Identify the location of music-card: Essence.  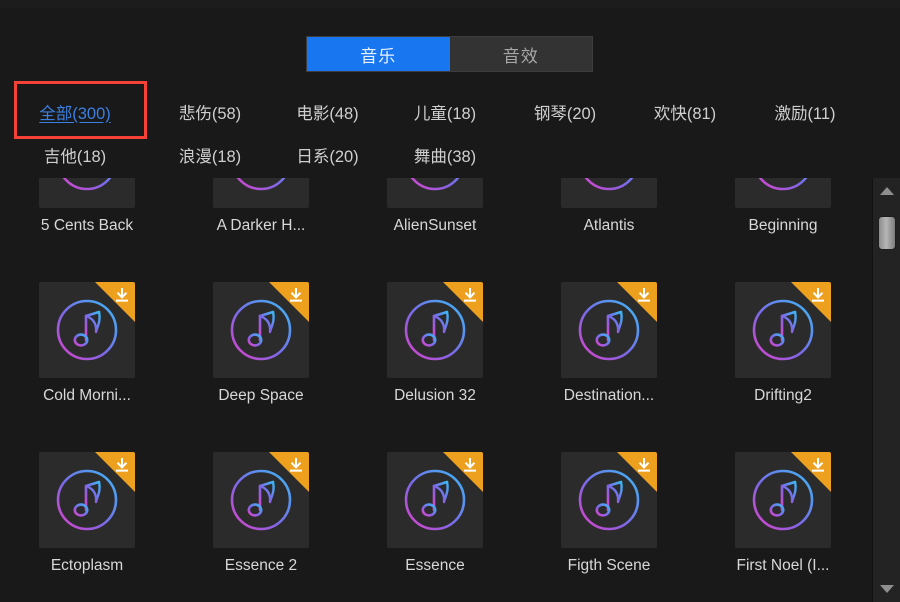
(435, 520).